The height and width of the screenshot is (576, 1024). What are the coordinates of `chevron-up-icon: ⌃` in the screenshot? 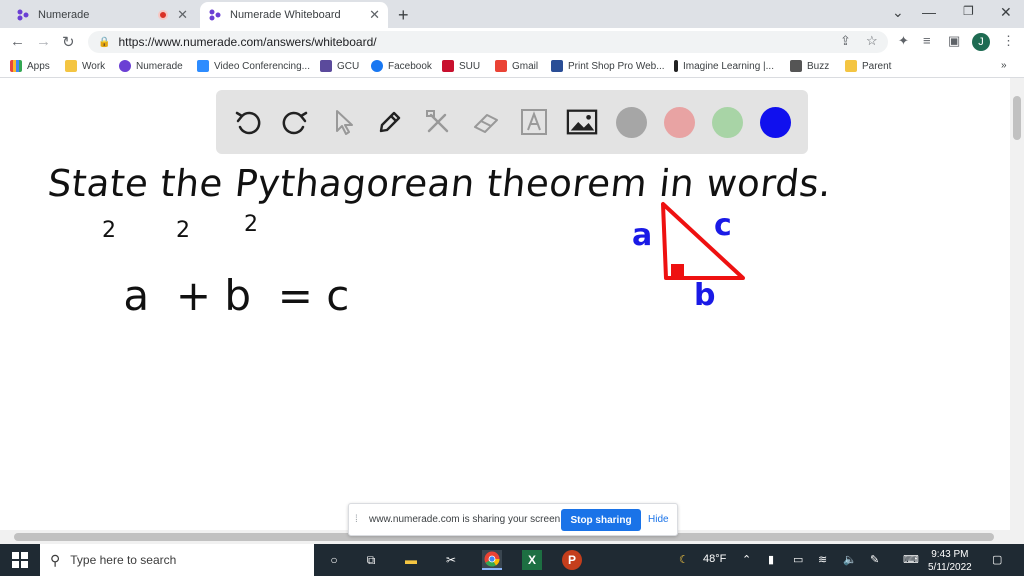 It's located at (746, 559).